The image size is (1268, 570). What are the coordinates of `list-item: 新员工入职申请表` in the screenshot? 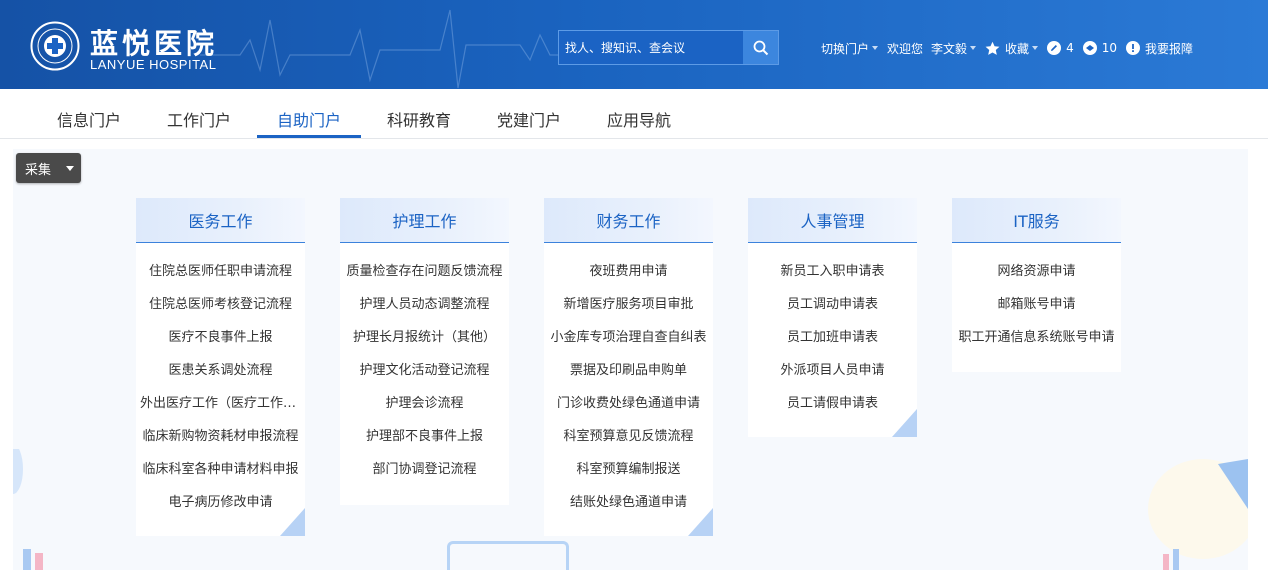 It's located at (832, 272).